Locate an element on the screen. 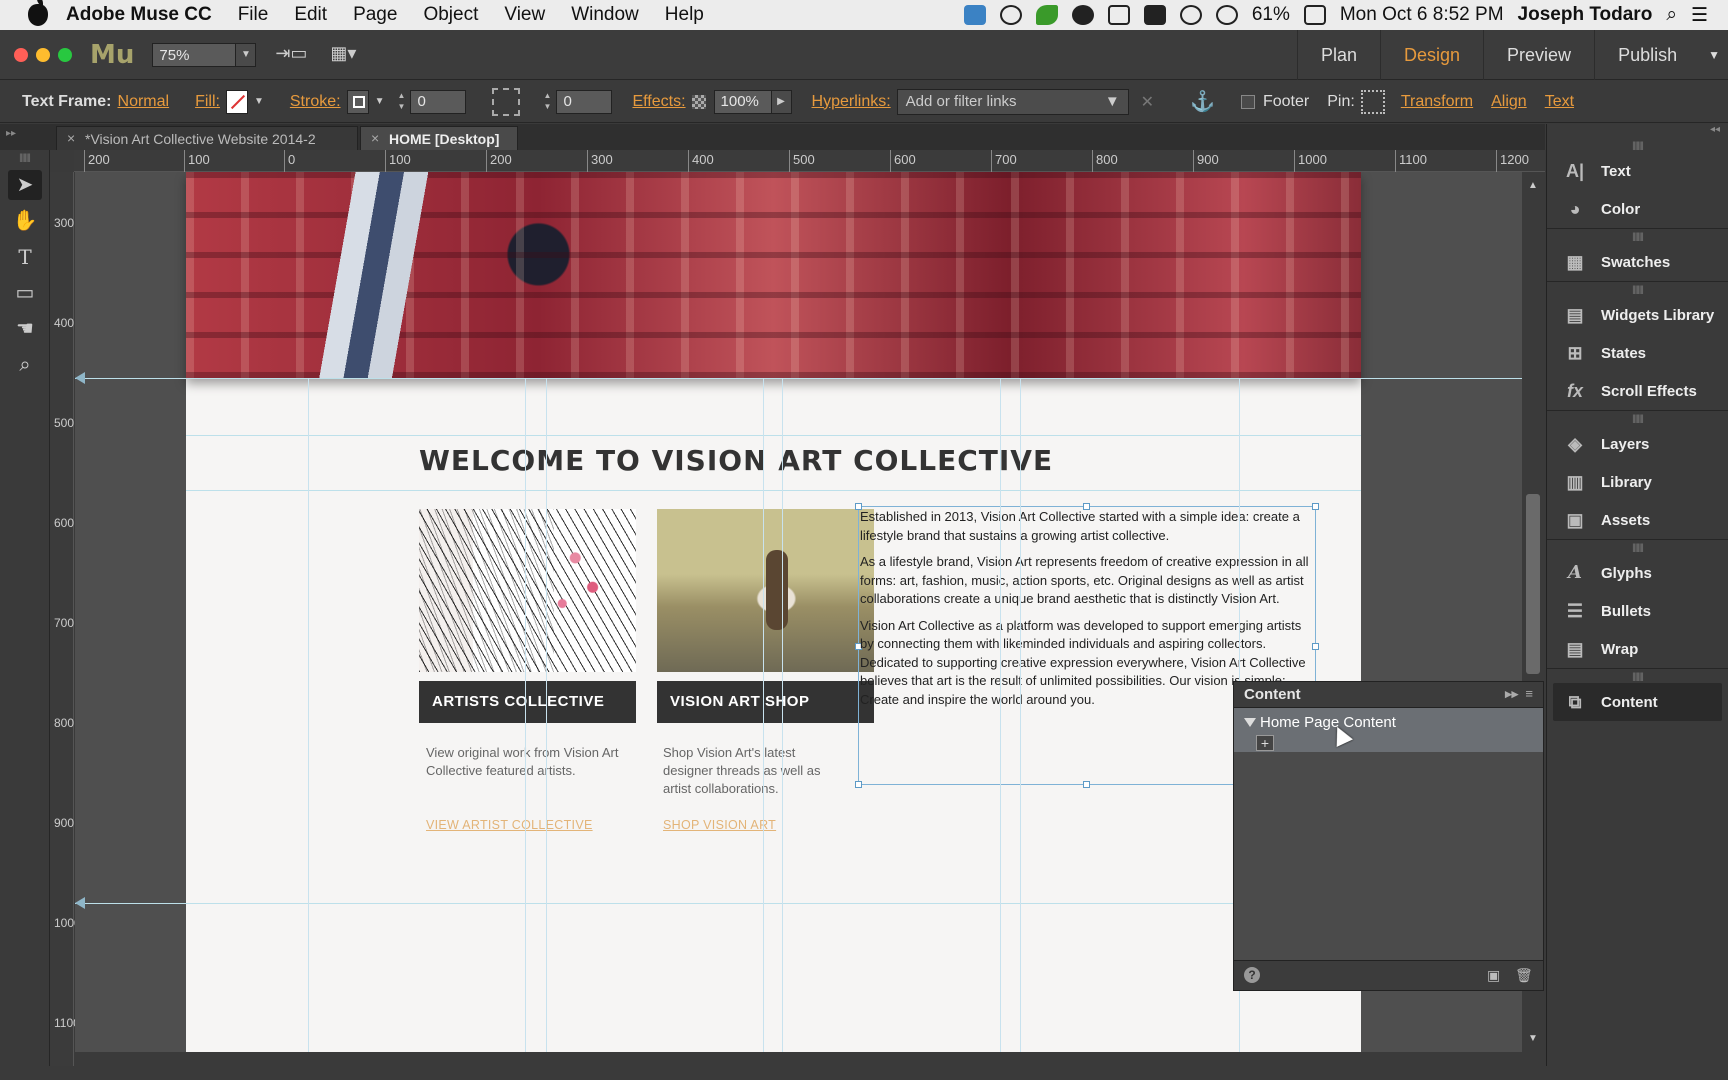 The width and height of the screenshot is (1728, 1080). mode-preview: Preview is located at coordinates (1538, 55).